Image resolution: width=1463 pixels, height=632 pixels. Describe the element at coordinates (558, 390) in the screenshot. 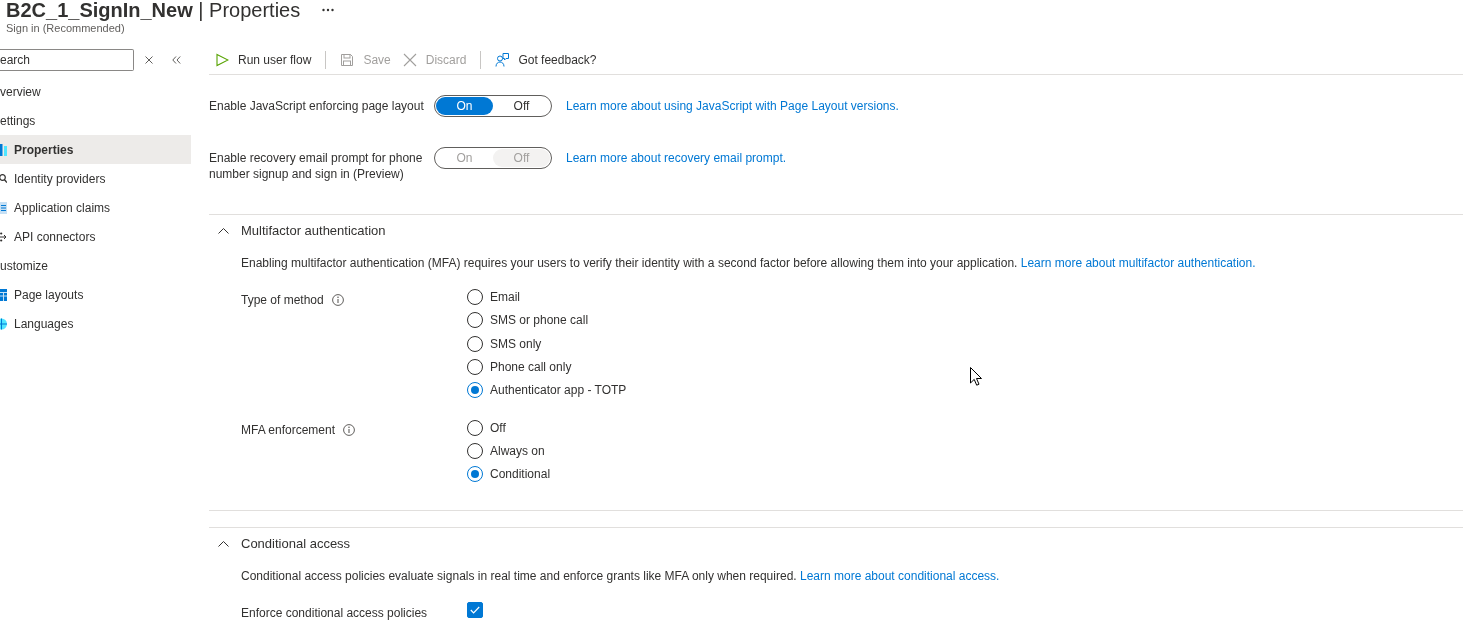

I see `radio-label: Authenticator app - TOTP` at that location.